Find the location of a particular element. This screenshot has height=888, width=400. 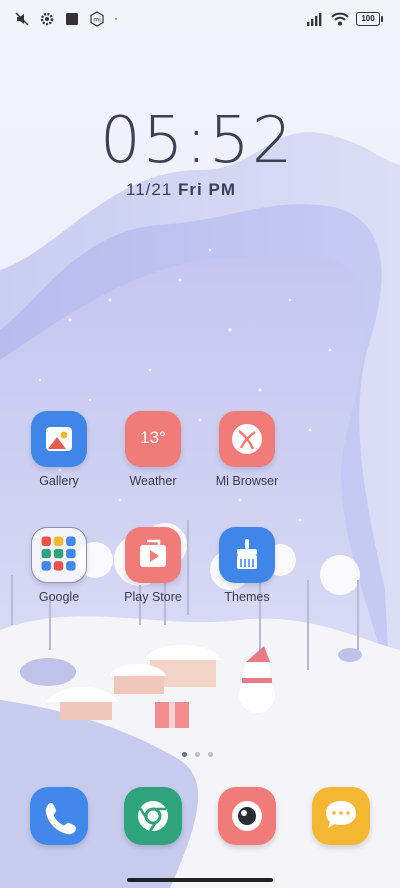

app-label: Mi Browser is located at coordinates (247, 481).